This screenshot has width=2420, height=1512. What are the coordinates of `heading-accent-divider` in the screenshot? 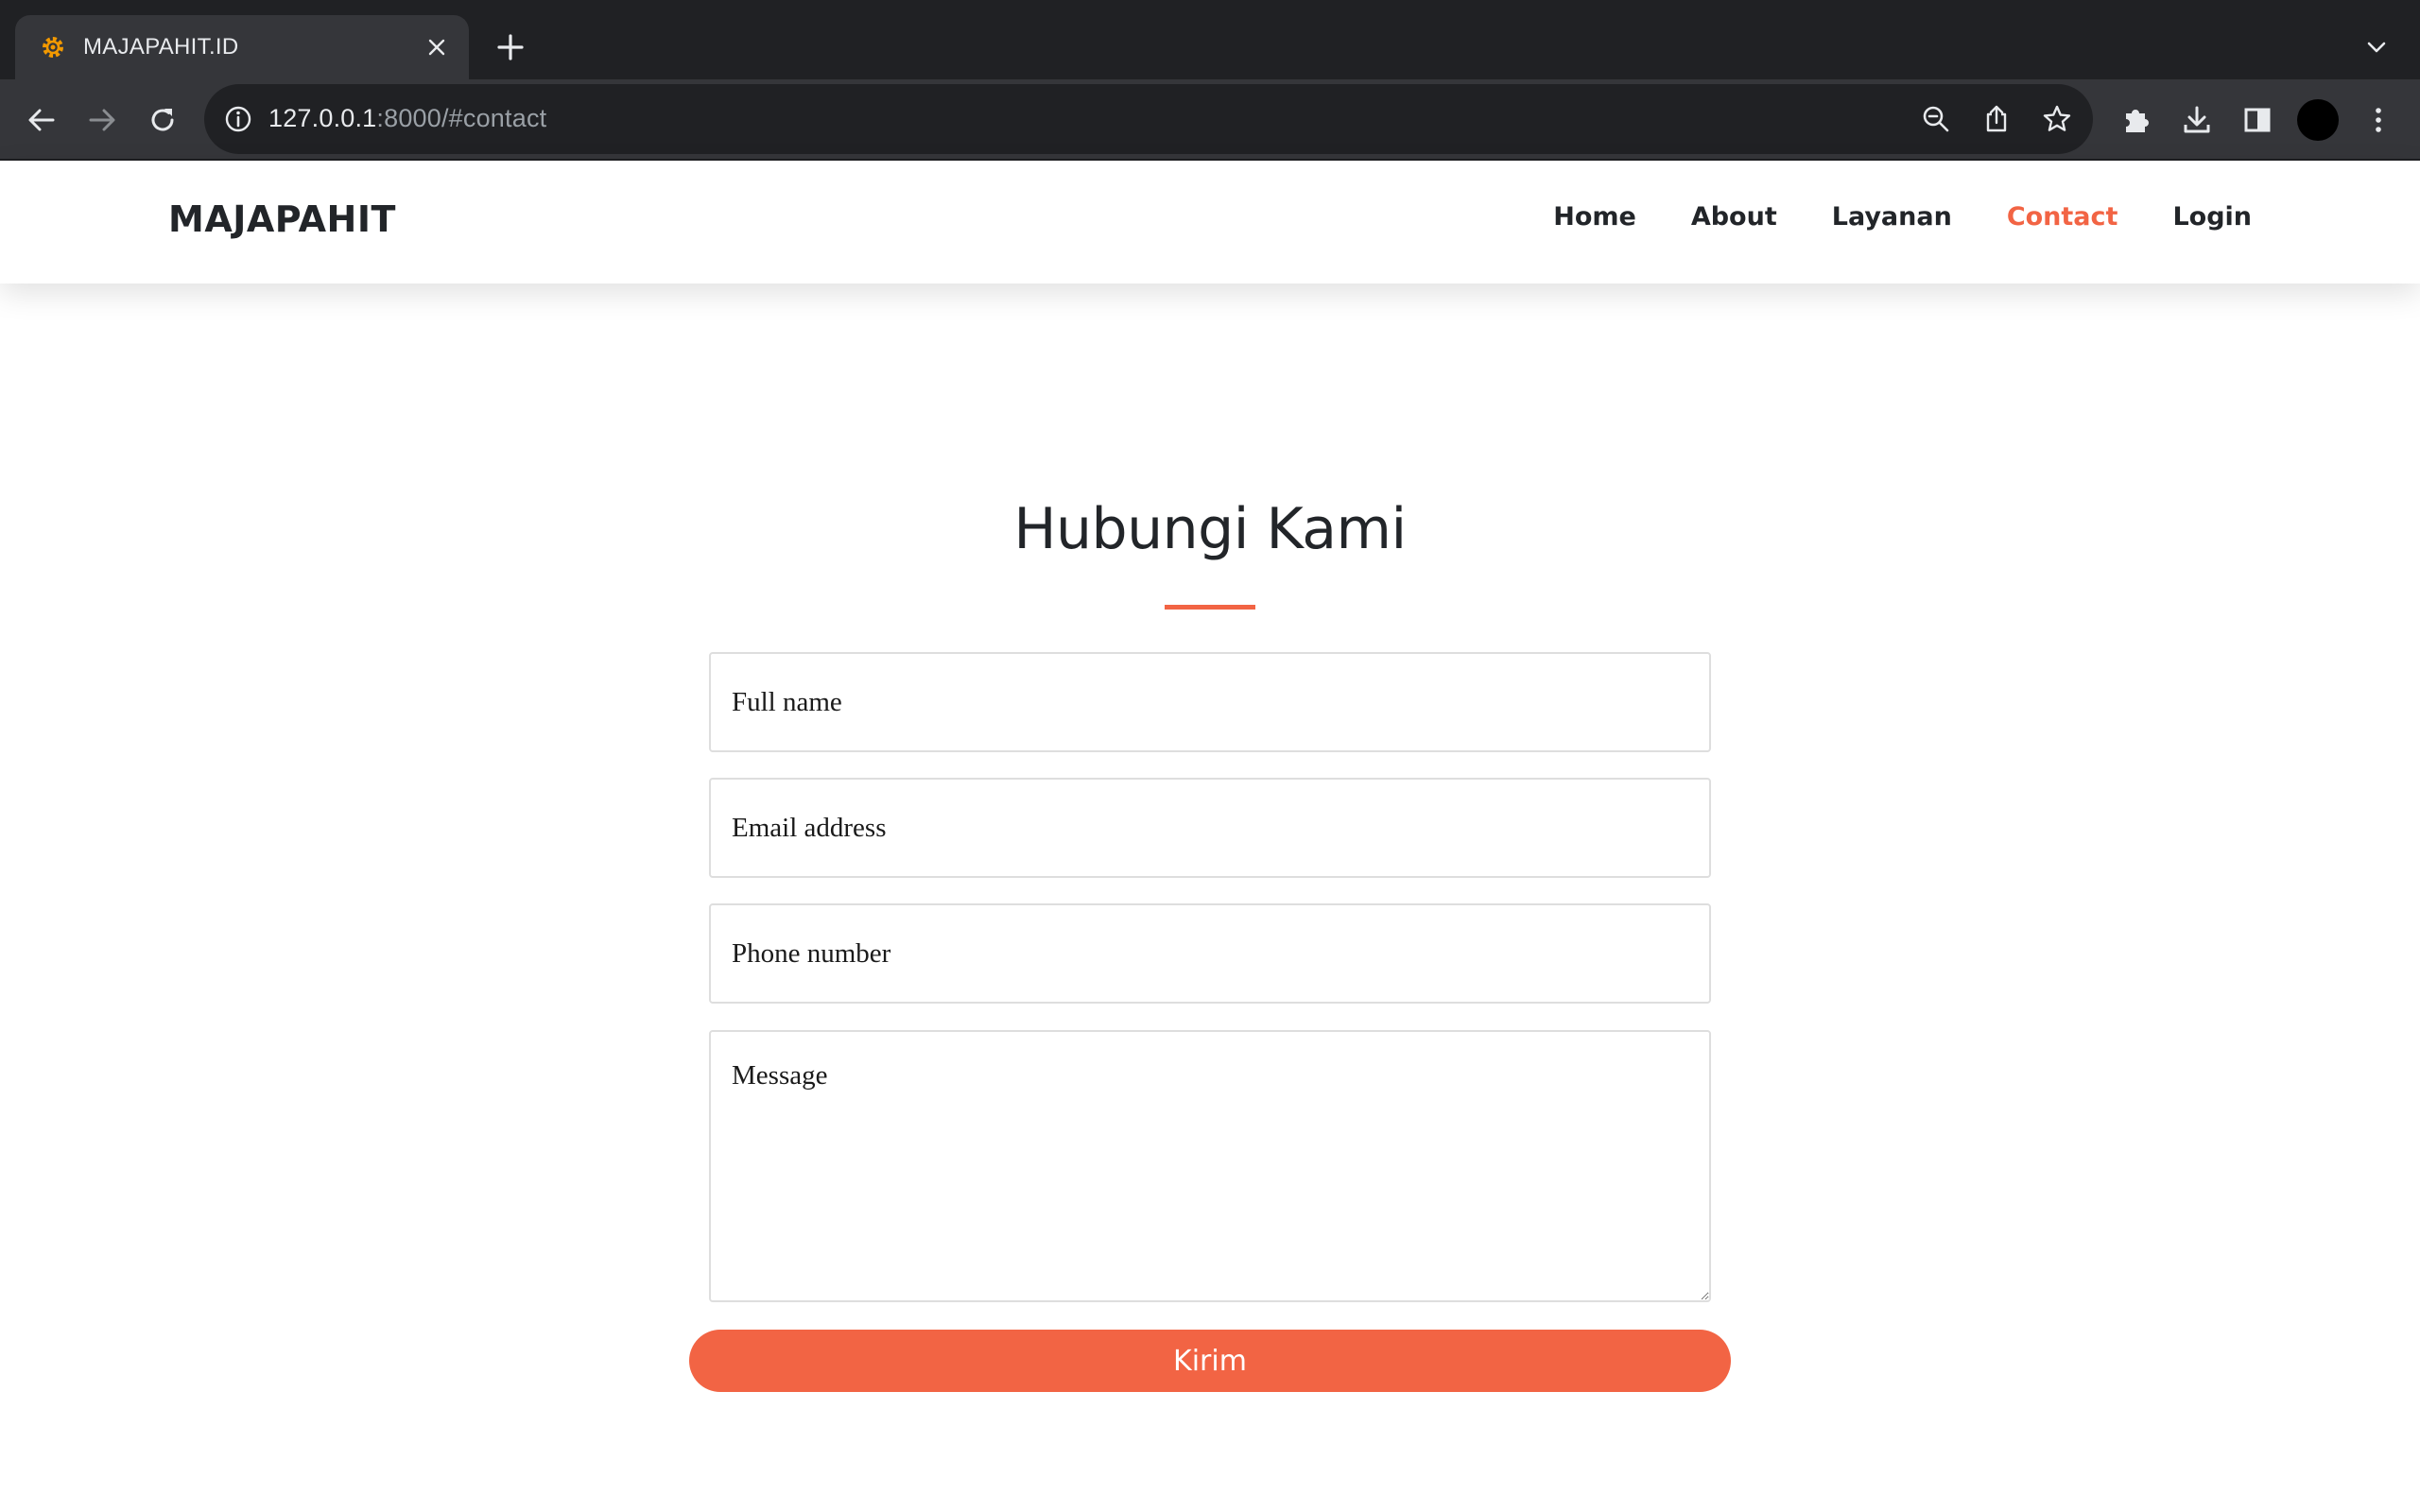 It's located at (1210, 607).